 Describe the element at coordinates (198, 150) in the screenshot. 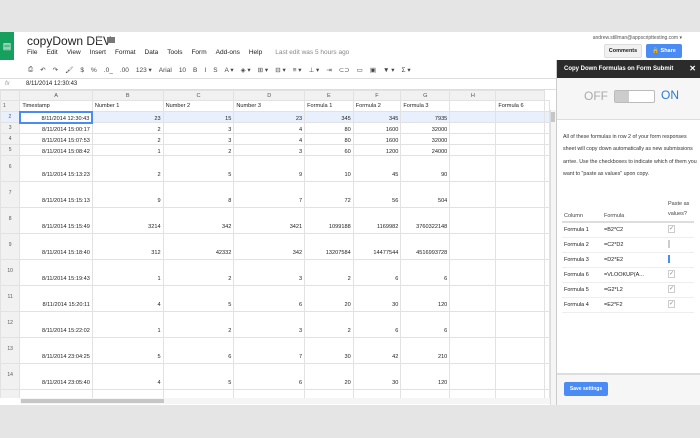

I see `cell: 2` at that location.